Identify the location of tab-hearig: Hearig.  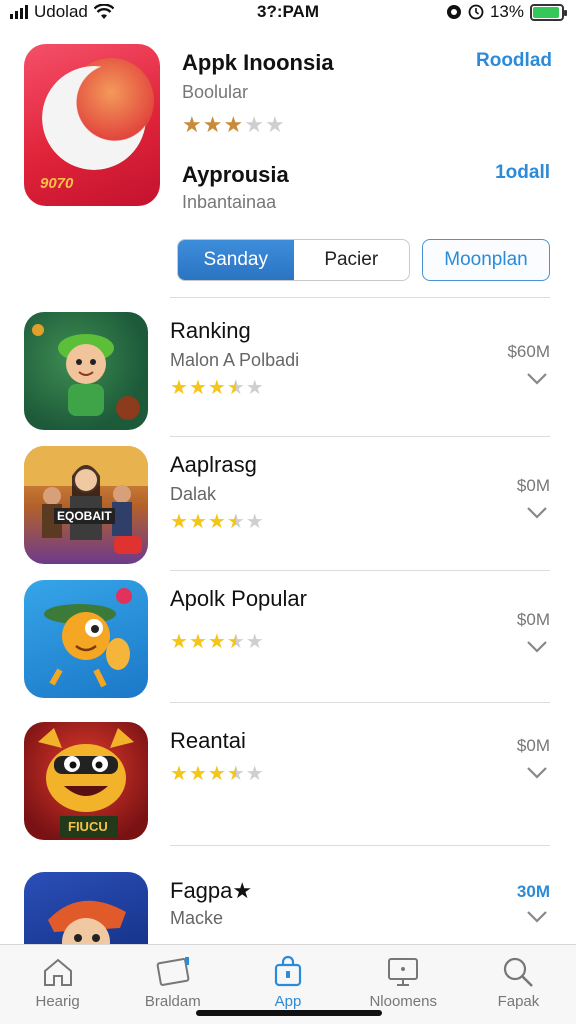
(57, 984).